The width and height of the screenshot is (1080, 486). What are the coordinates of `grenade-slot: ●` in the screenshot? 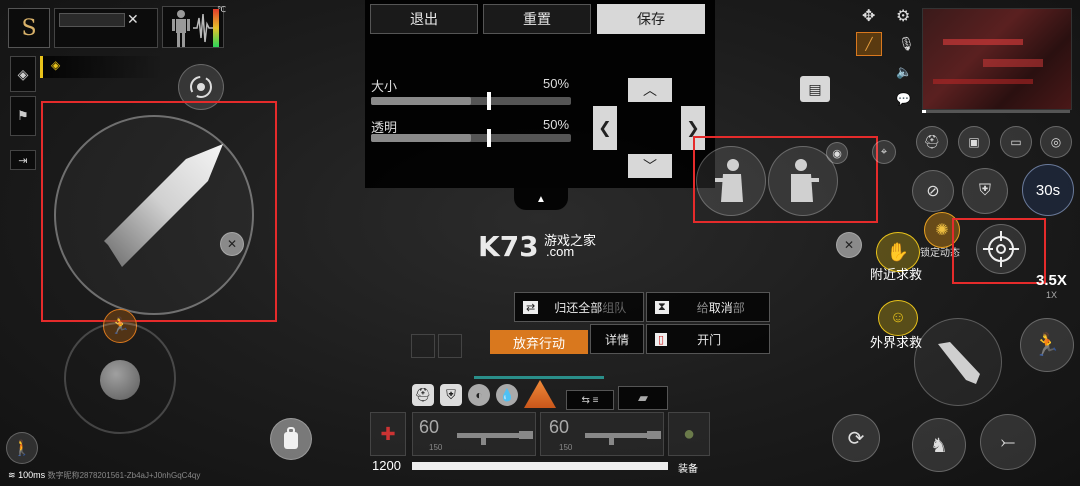 It's located at (689, 434).